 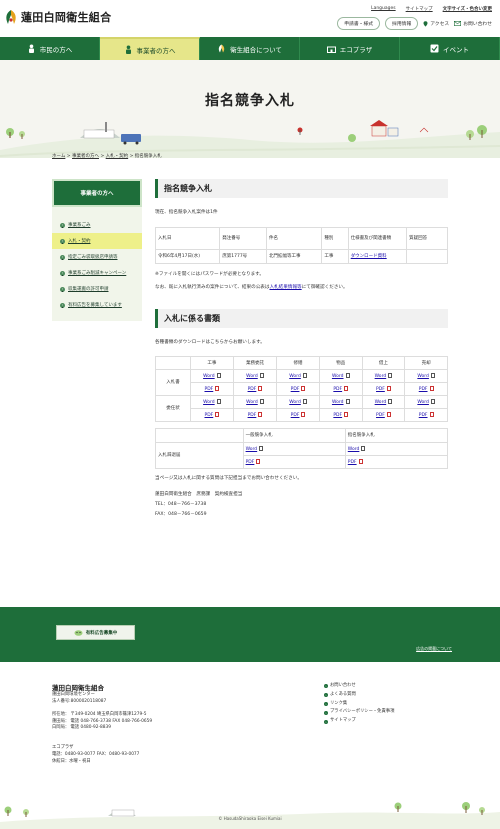 I want to click on table-cell: Word, so click(x=340, y=401).